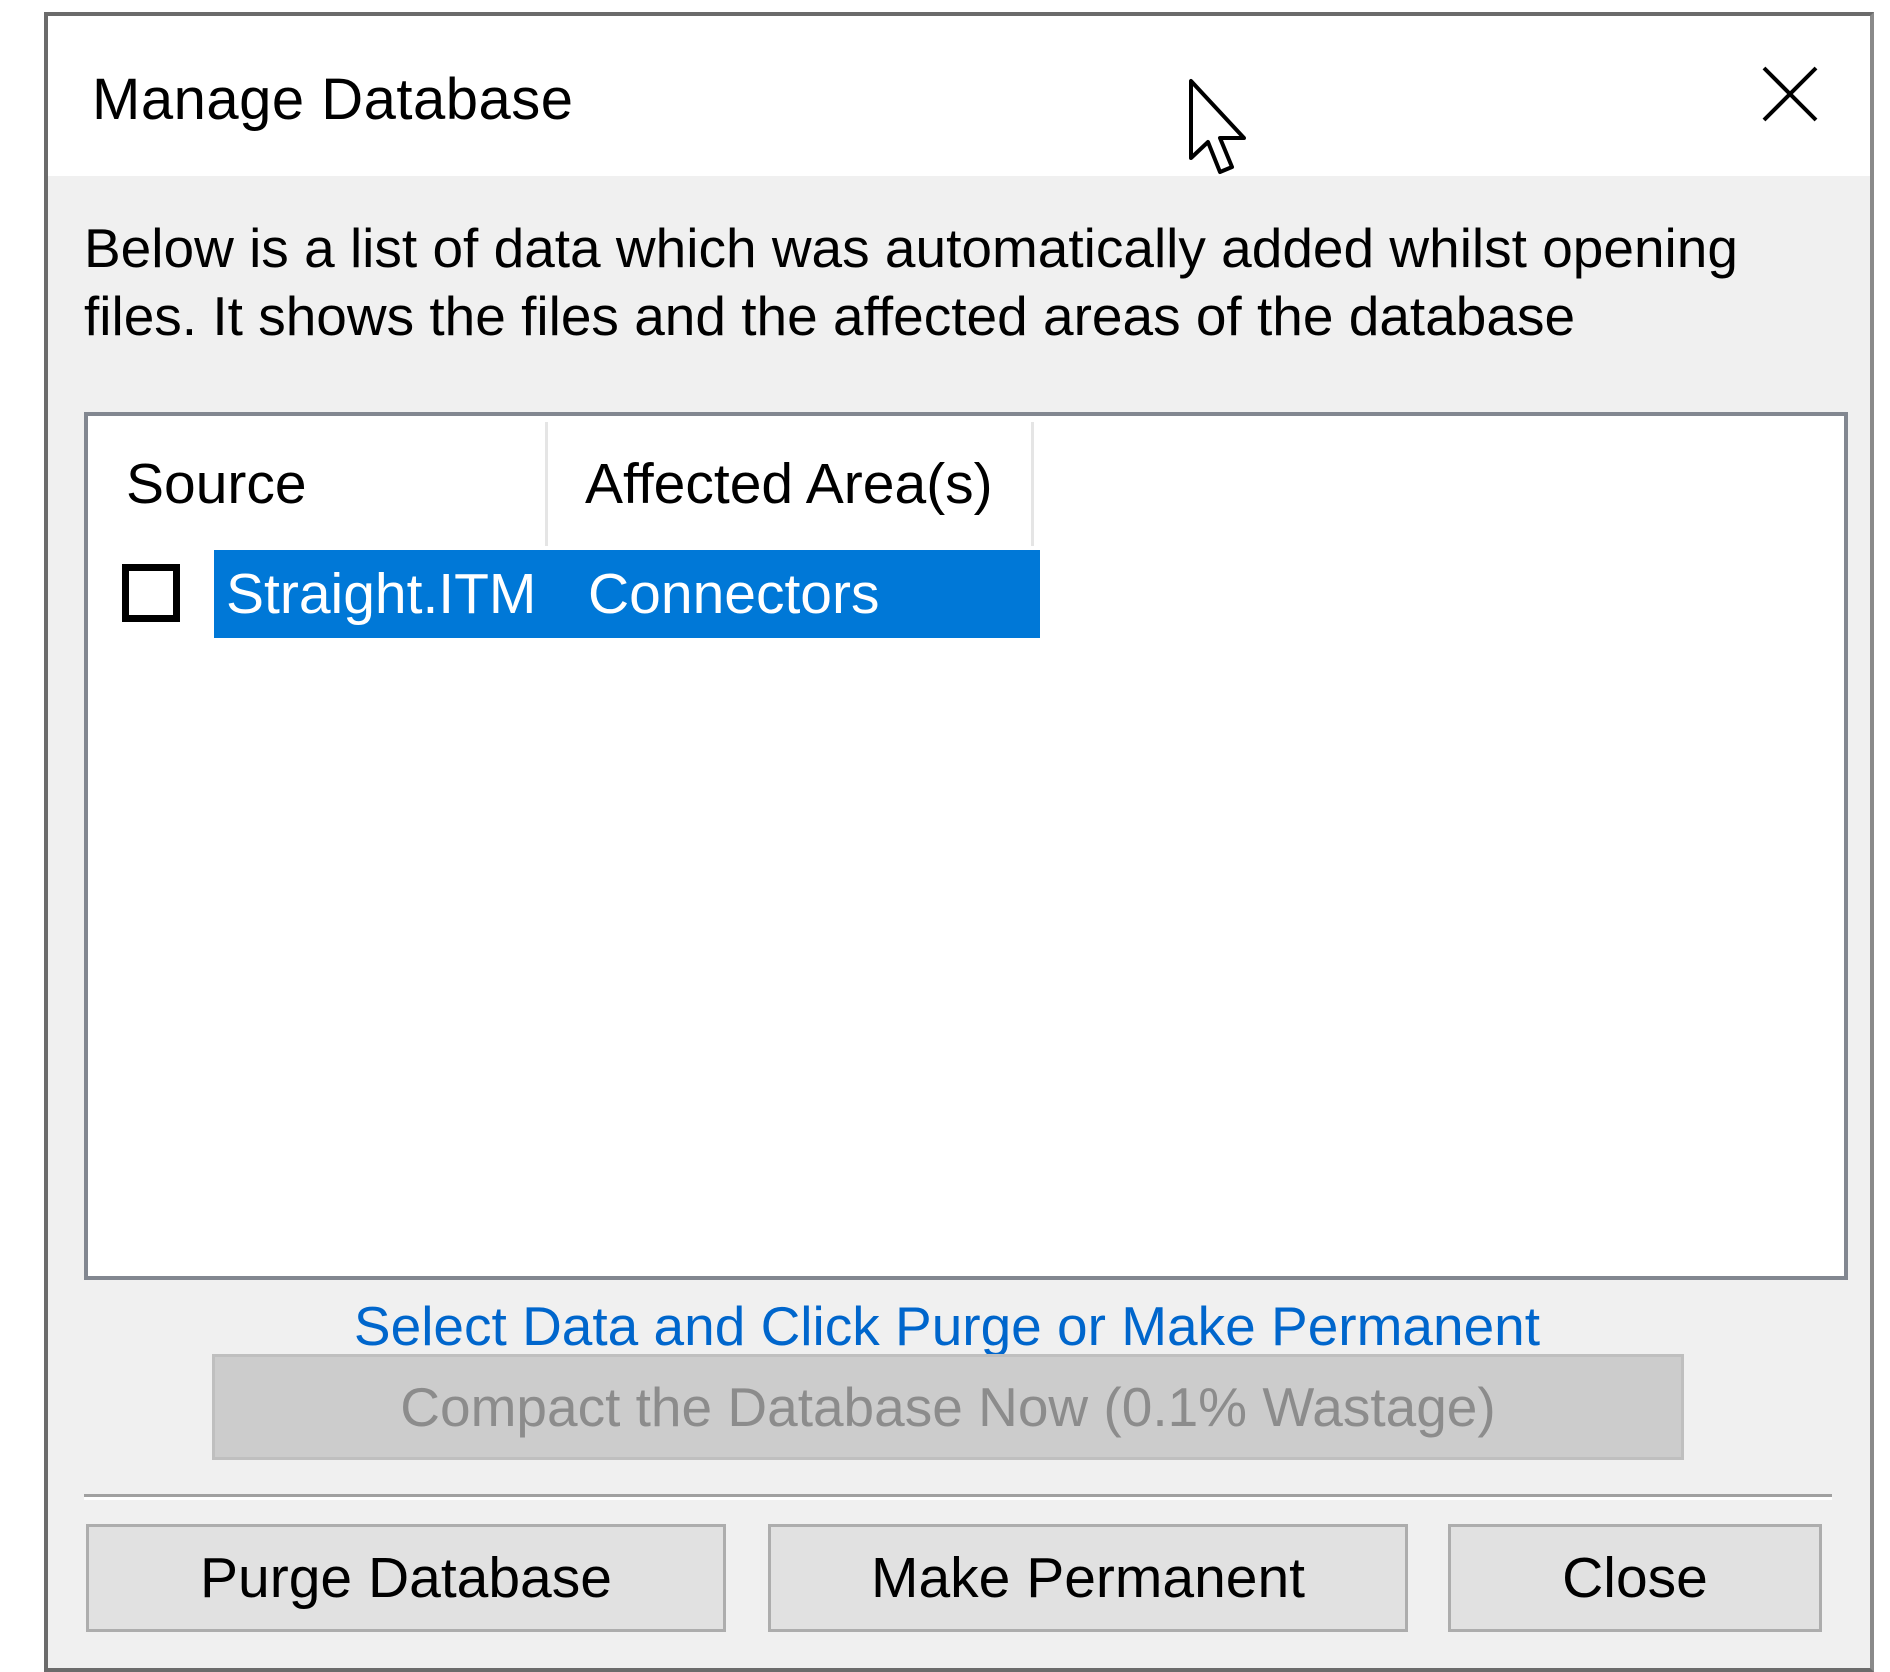  What do you see at coordinates (1088, 1578) in the screenshot?
I see `make-permanent-button: Make Permanent` at bounding box center [1088, 1578].